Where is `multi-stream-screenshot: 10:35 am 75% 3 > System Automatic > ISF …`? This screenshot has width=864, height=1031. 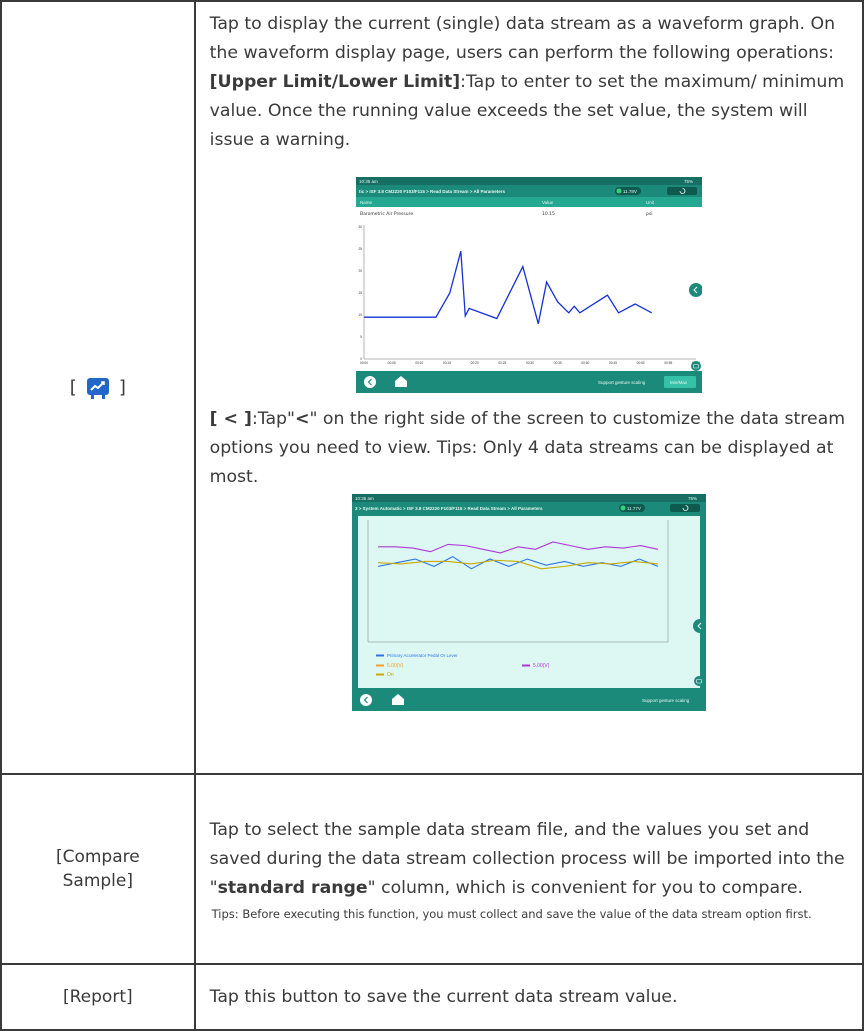
multi-stream-screenshot: 10:35 am 75% 3 > System Automatic > ISF … is located at coordinates (528, 602).